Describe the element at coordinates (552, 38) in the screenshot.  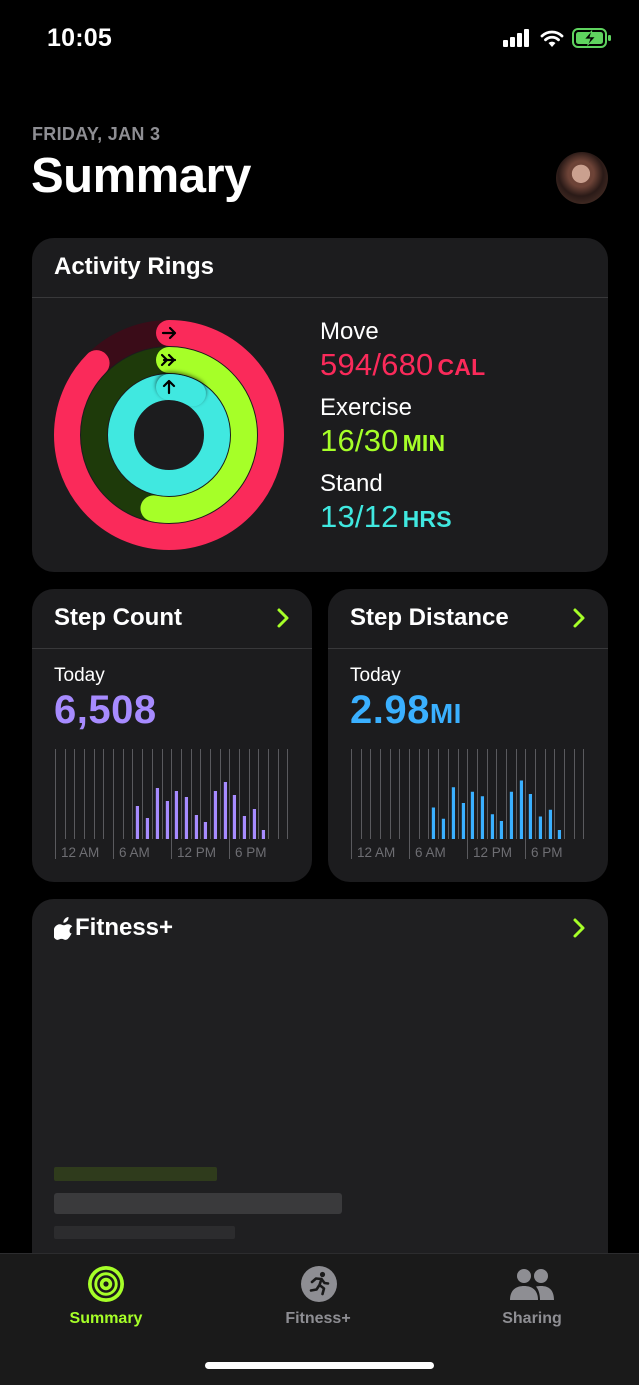
I see `wifi-icon` at that location.